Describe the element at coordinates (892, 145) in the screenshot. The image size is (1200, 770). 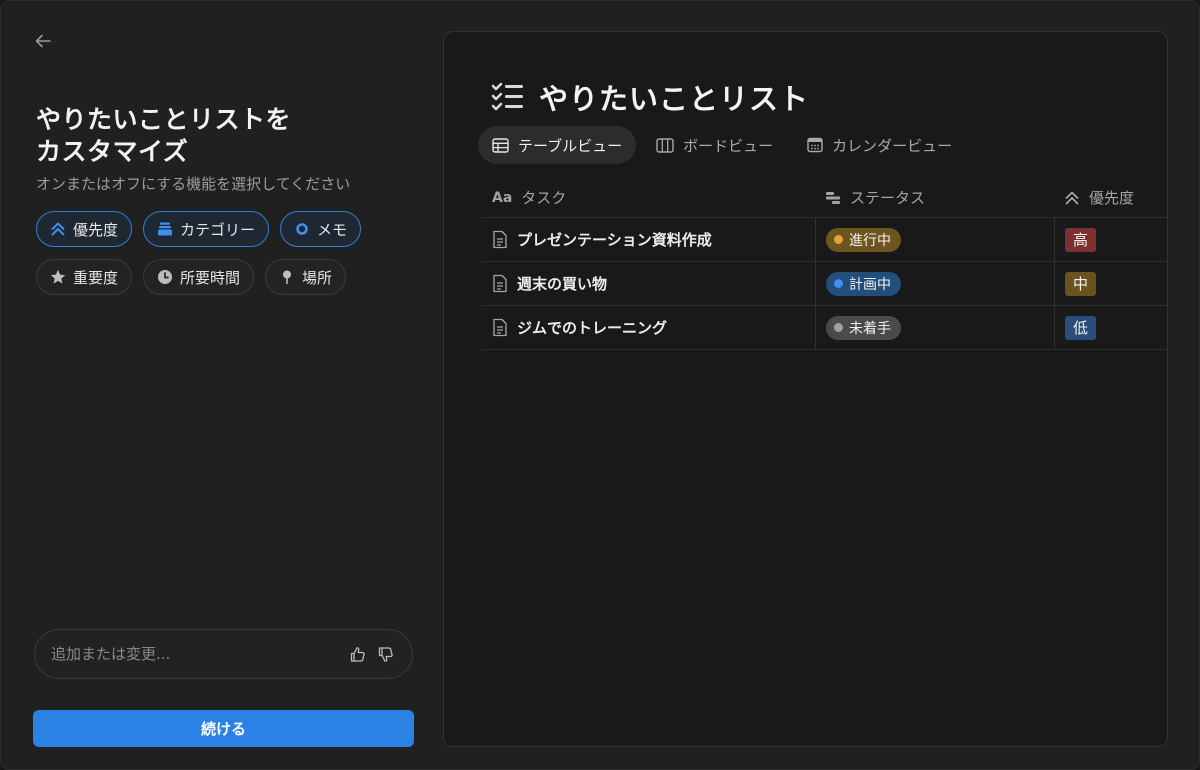
I see `tab-label: カレンダービュー` at that location.